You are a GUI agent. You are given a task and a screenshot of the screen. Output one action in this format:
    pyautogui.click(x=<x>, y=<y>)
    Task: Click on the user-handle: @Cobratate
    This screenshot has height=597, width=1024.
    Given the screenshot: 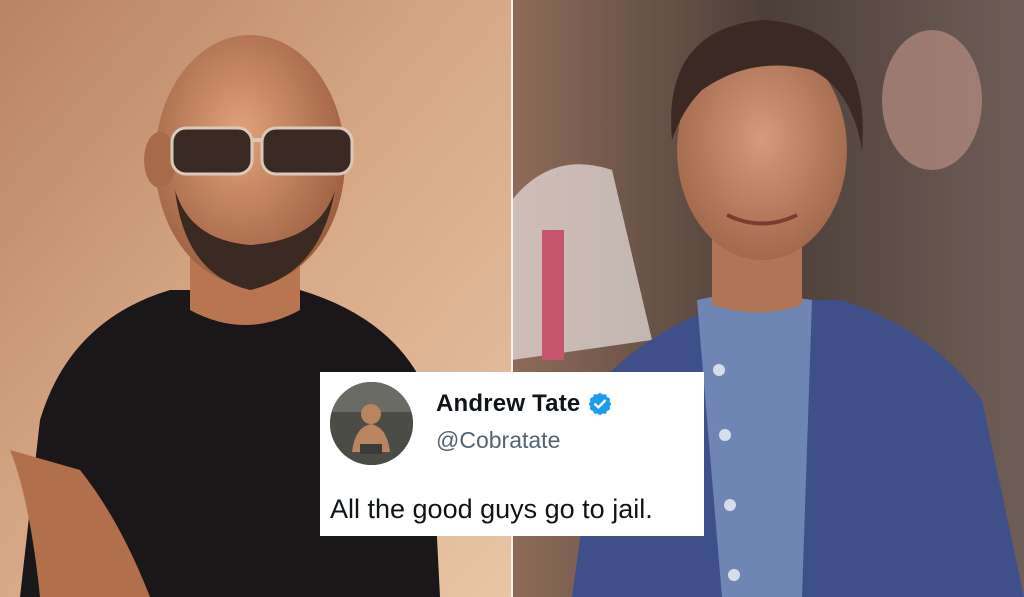 What is the action you would take?
    pyautogui.click(x=498, y=440)
    